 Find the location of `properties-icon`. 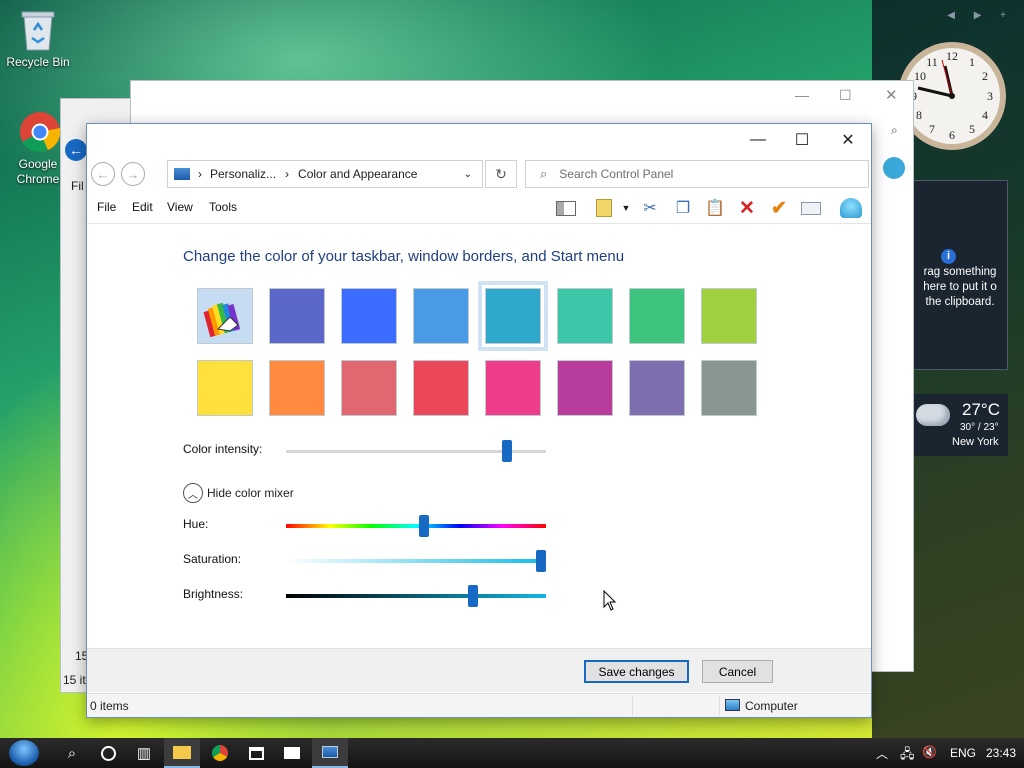

properties-icon is located at coordinates (604, 208).